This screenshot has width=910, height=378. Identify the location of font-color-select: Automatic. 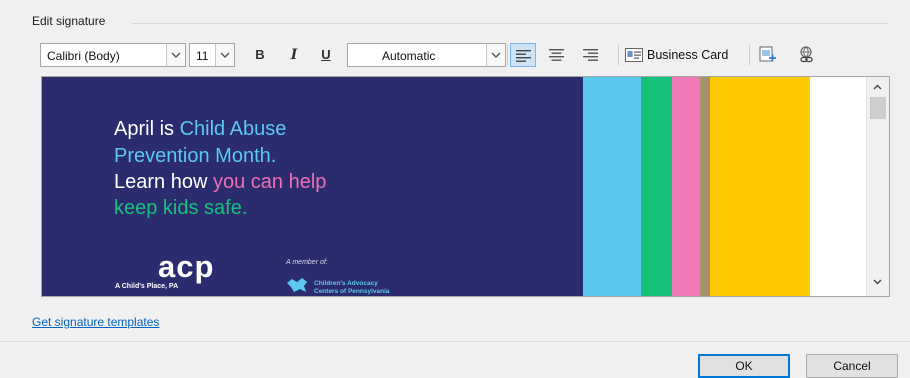
(426, 55).